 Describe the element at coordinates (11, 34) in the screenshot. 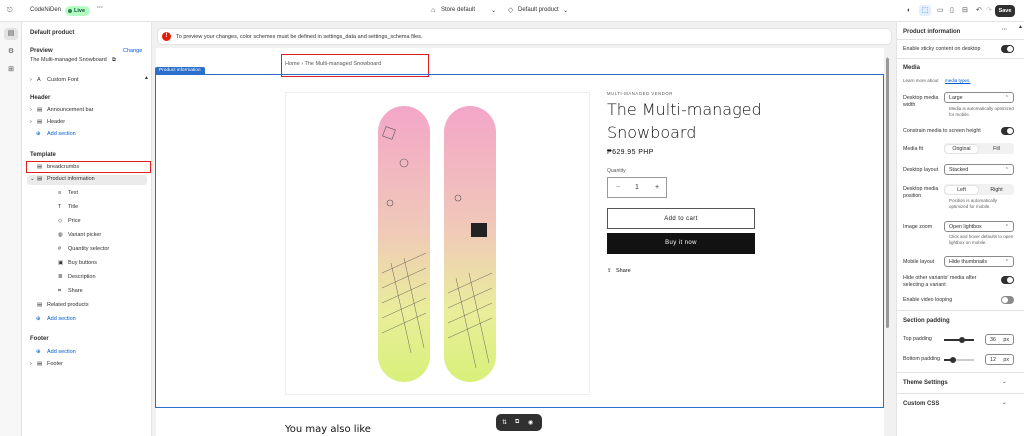

I see `sections-icon: ▤` at that location.